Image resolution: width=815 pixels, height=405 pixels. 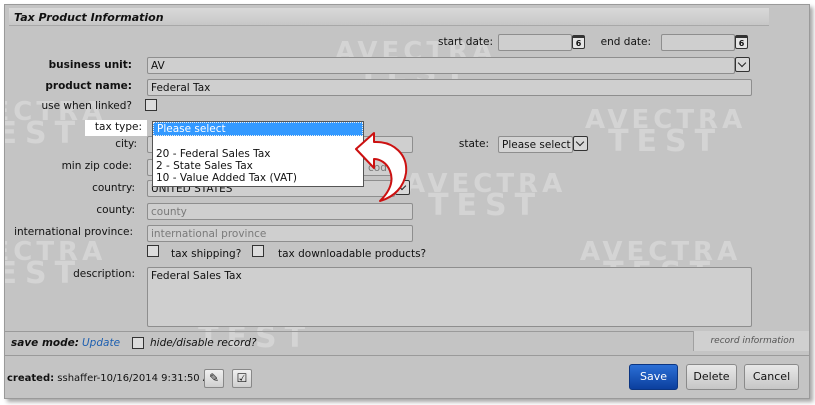 What do you see at coordinates (449, 297) in the screenshot?
I see `description-textarea: Federal Sales Tax` at bounding box center [449, 297].